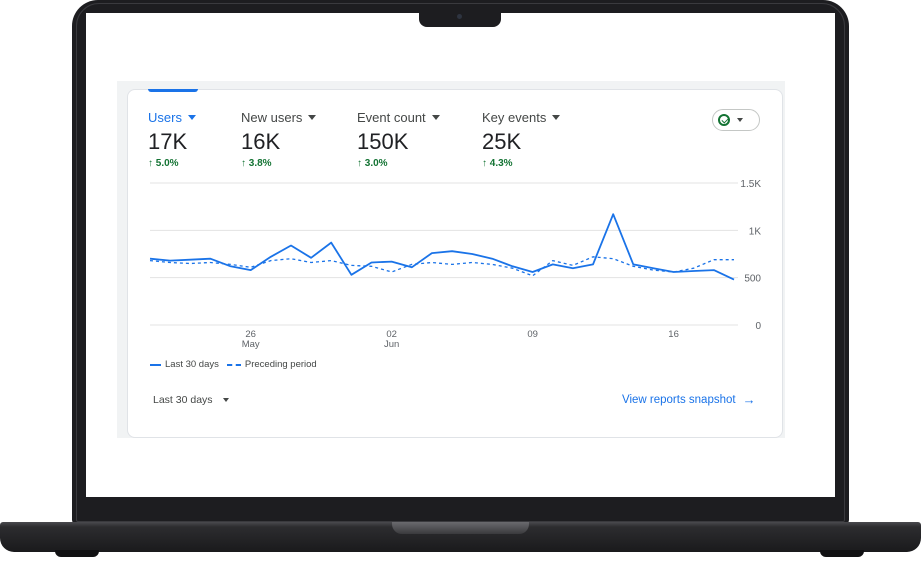 The height and width of the screenshot is (561, 921). I want to click on y-tick-label: 0, so click(758, 326).